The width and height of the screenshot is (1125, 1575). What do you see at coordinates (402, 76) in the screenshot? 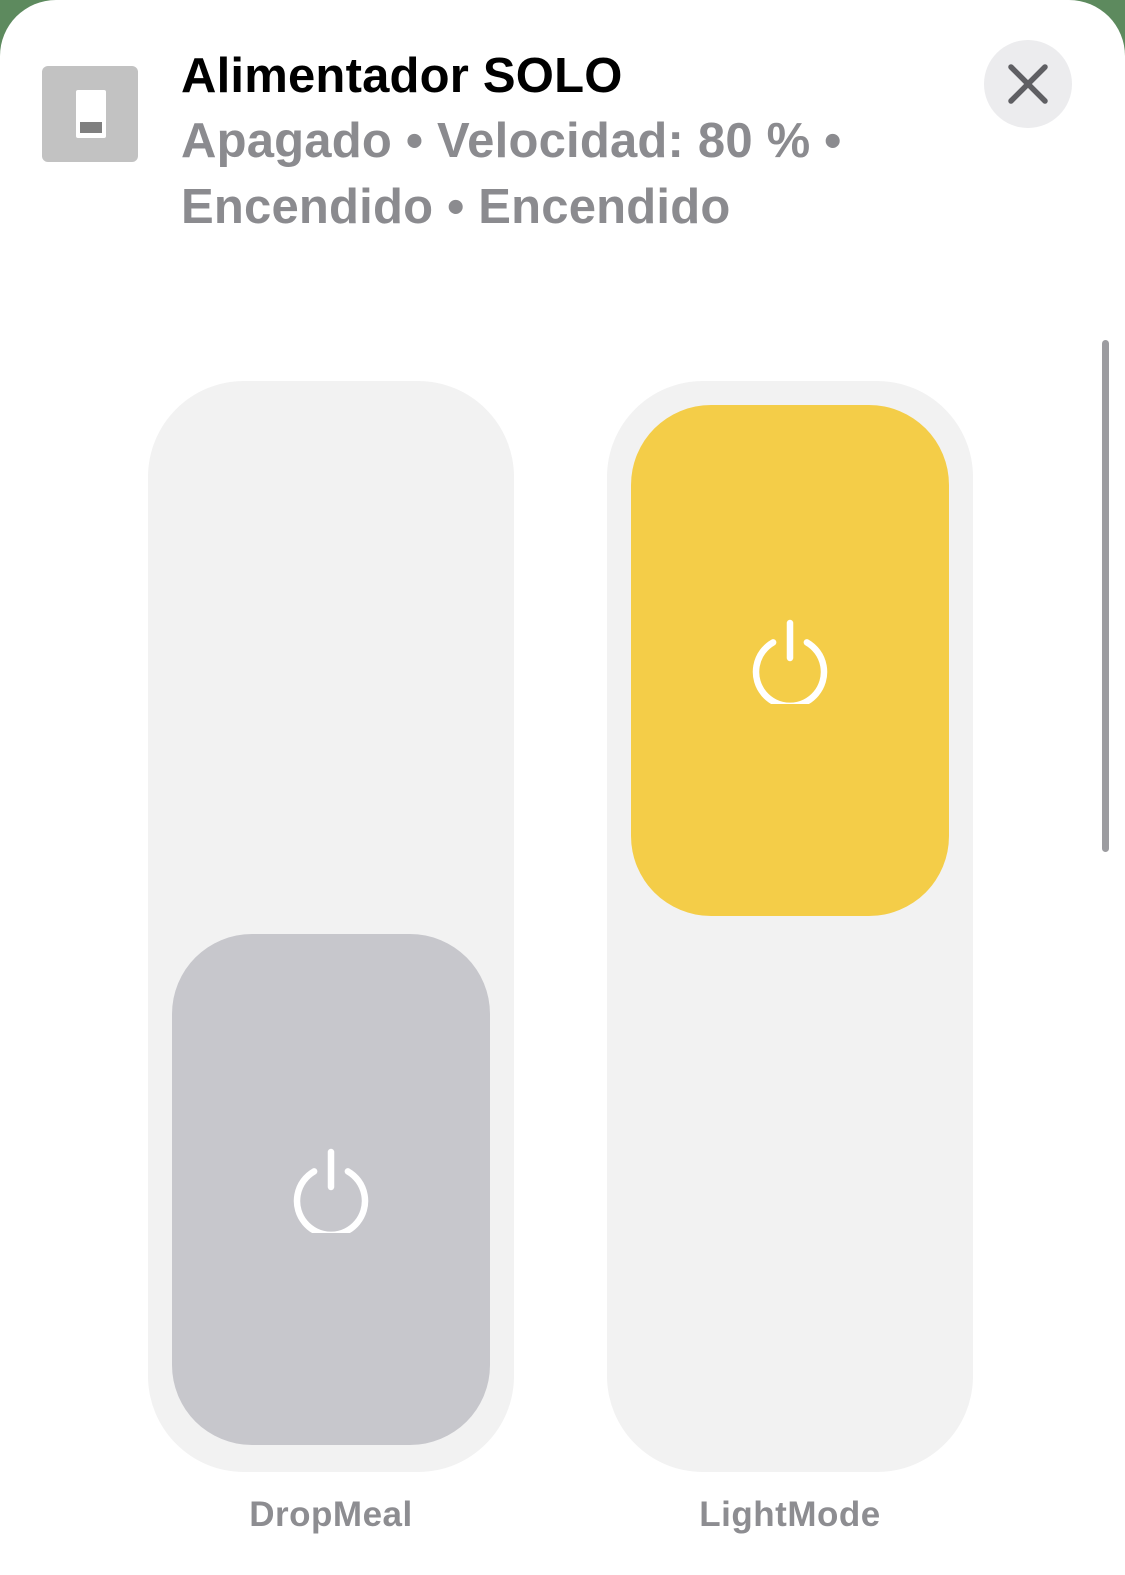
I see `accessory-title: Alimentador SOLO` at bounding box center [402, 76].